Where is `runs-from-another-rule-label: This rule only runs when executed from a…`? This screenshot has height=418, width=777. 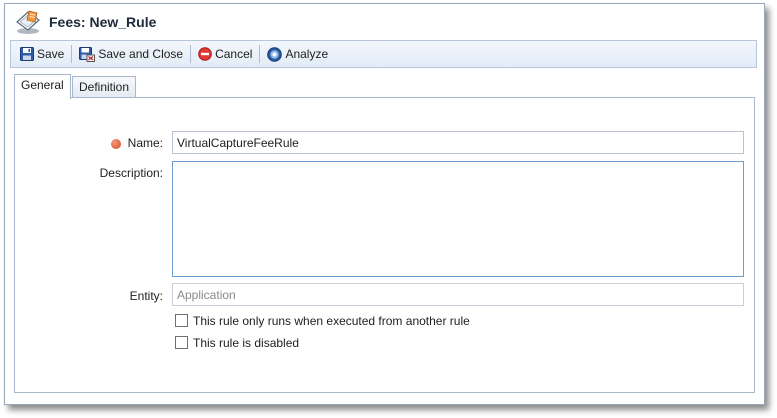
runs-from-another-rule-label: This rule only runs when executed from a… is located at coordinates (331, 321).